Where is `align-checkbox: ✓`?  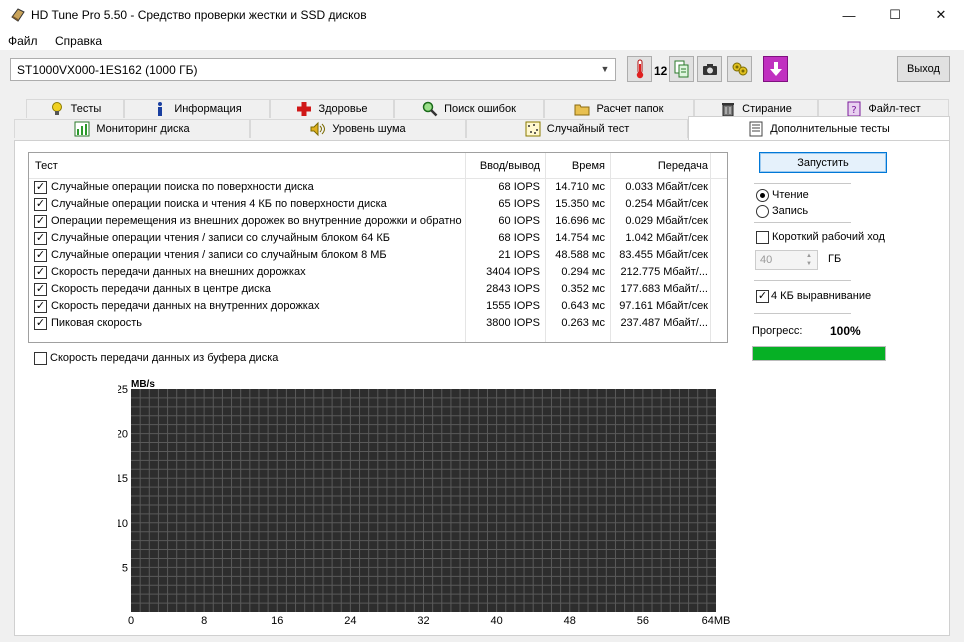
align-checkbox: ✓ is located at coordinates (762, 296).